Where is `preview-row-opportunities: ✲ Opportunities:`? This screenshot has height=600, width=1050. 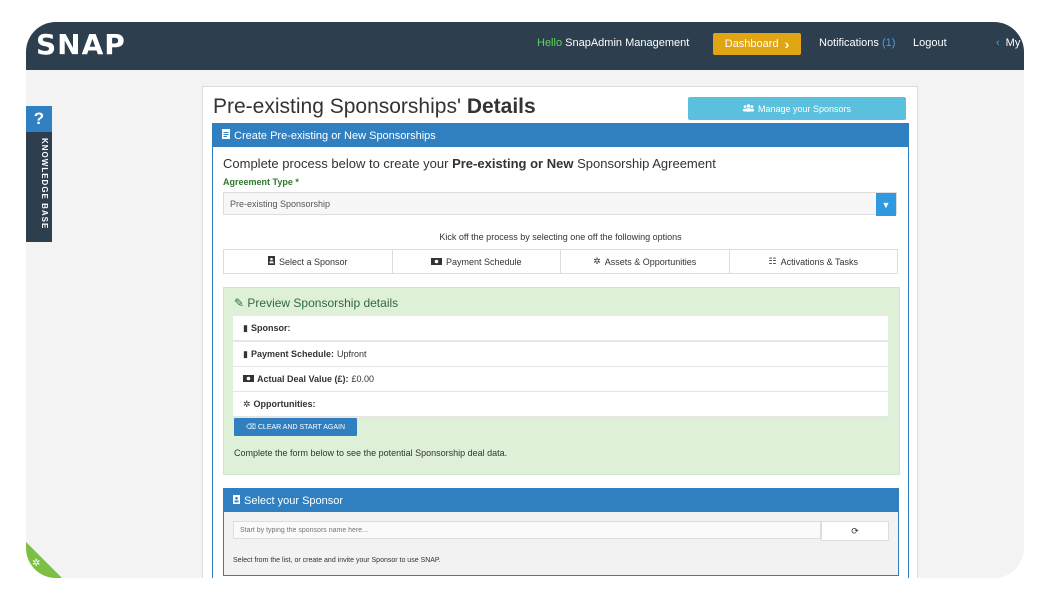 preview-row-opportunities: ✲ Opportunities: is located at coordinates (560, 404).